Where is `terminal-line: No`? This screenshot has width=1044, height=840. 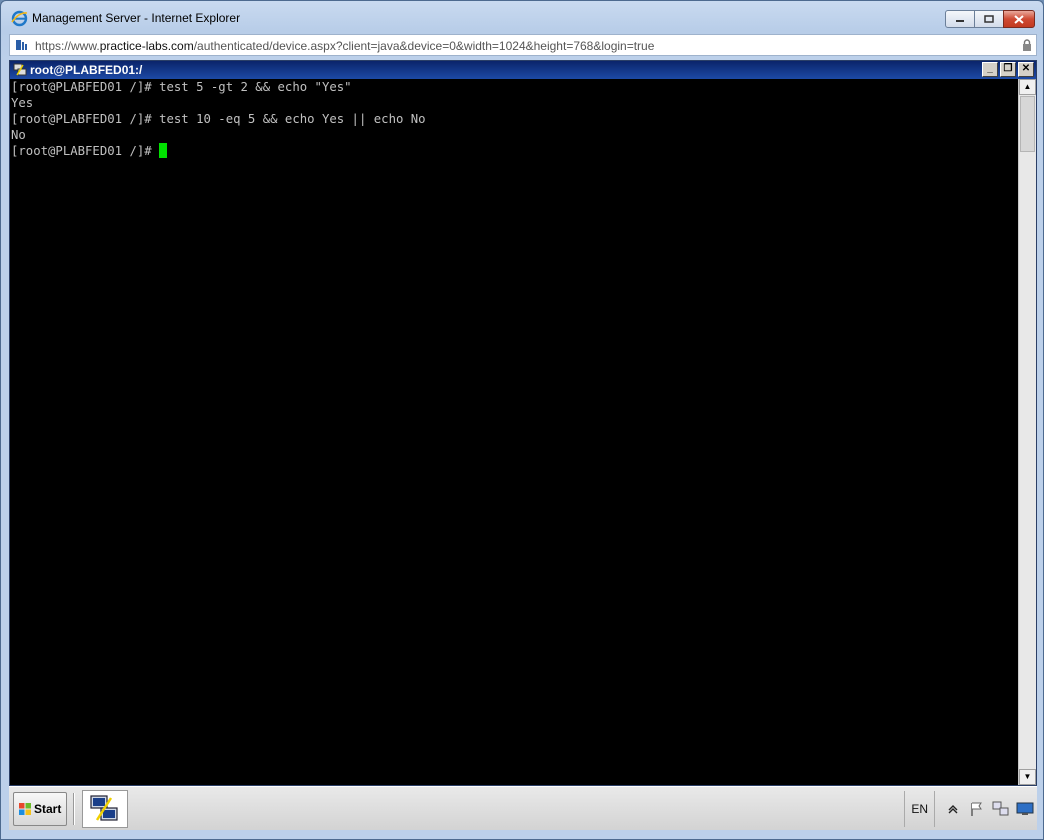
terminal-line: No is located at coordinates (18, 135).